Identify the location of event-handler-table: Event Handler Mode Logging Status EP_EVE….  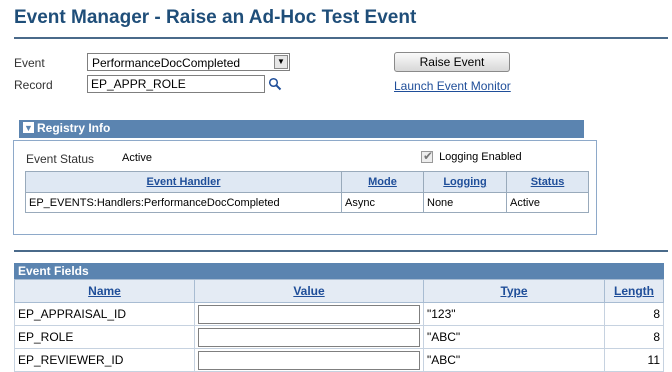
(307, 192).